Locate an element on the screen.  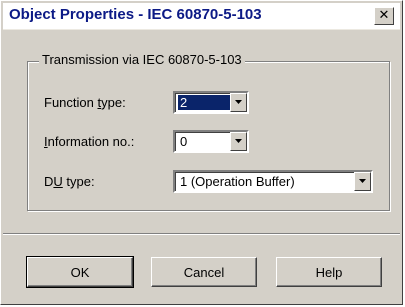
function-type-value: 2 is located at coordinates (204, 102).